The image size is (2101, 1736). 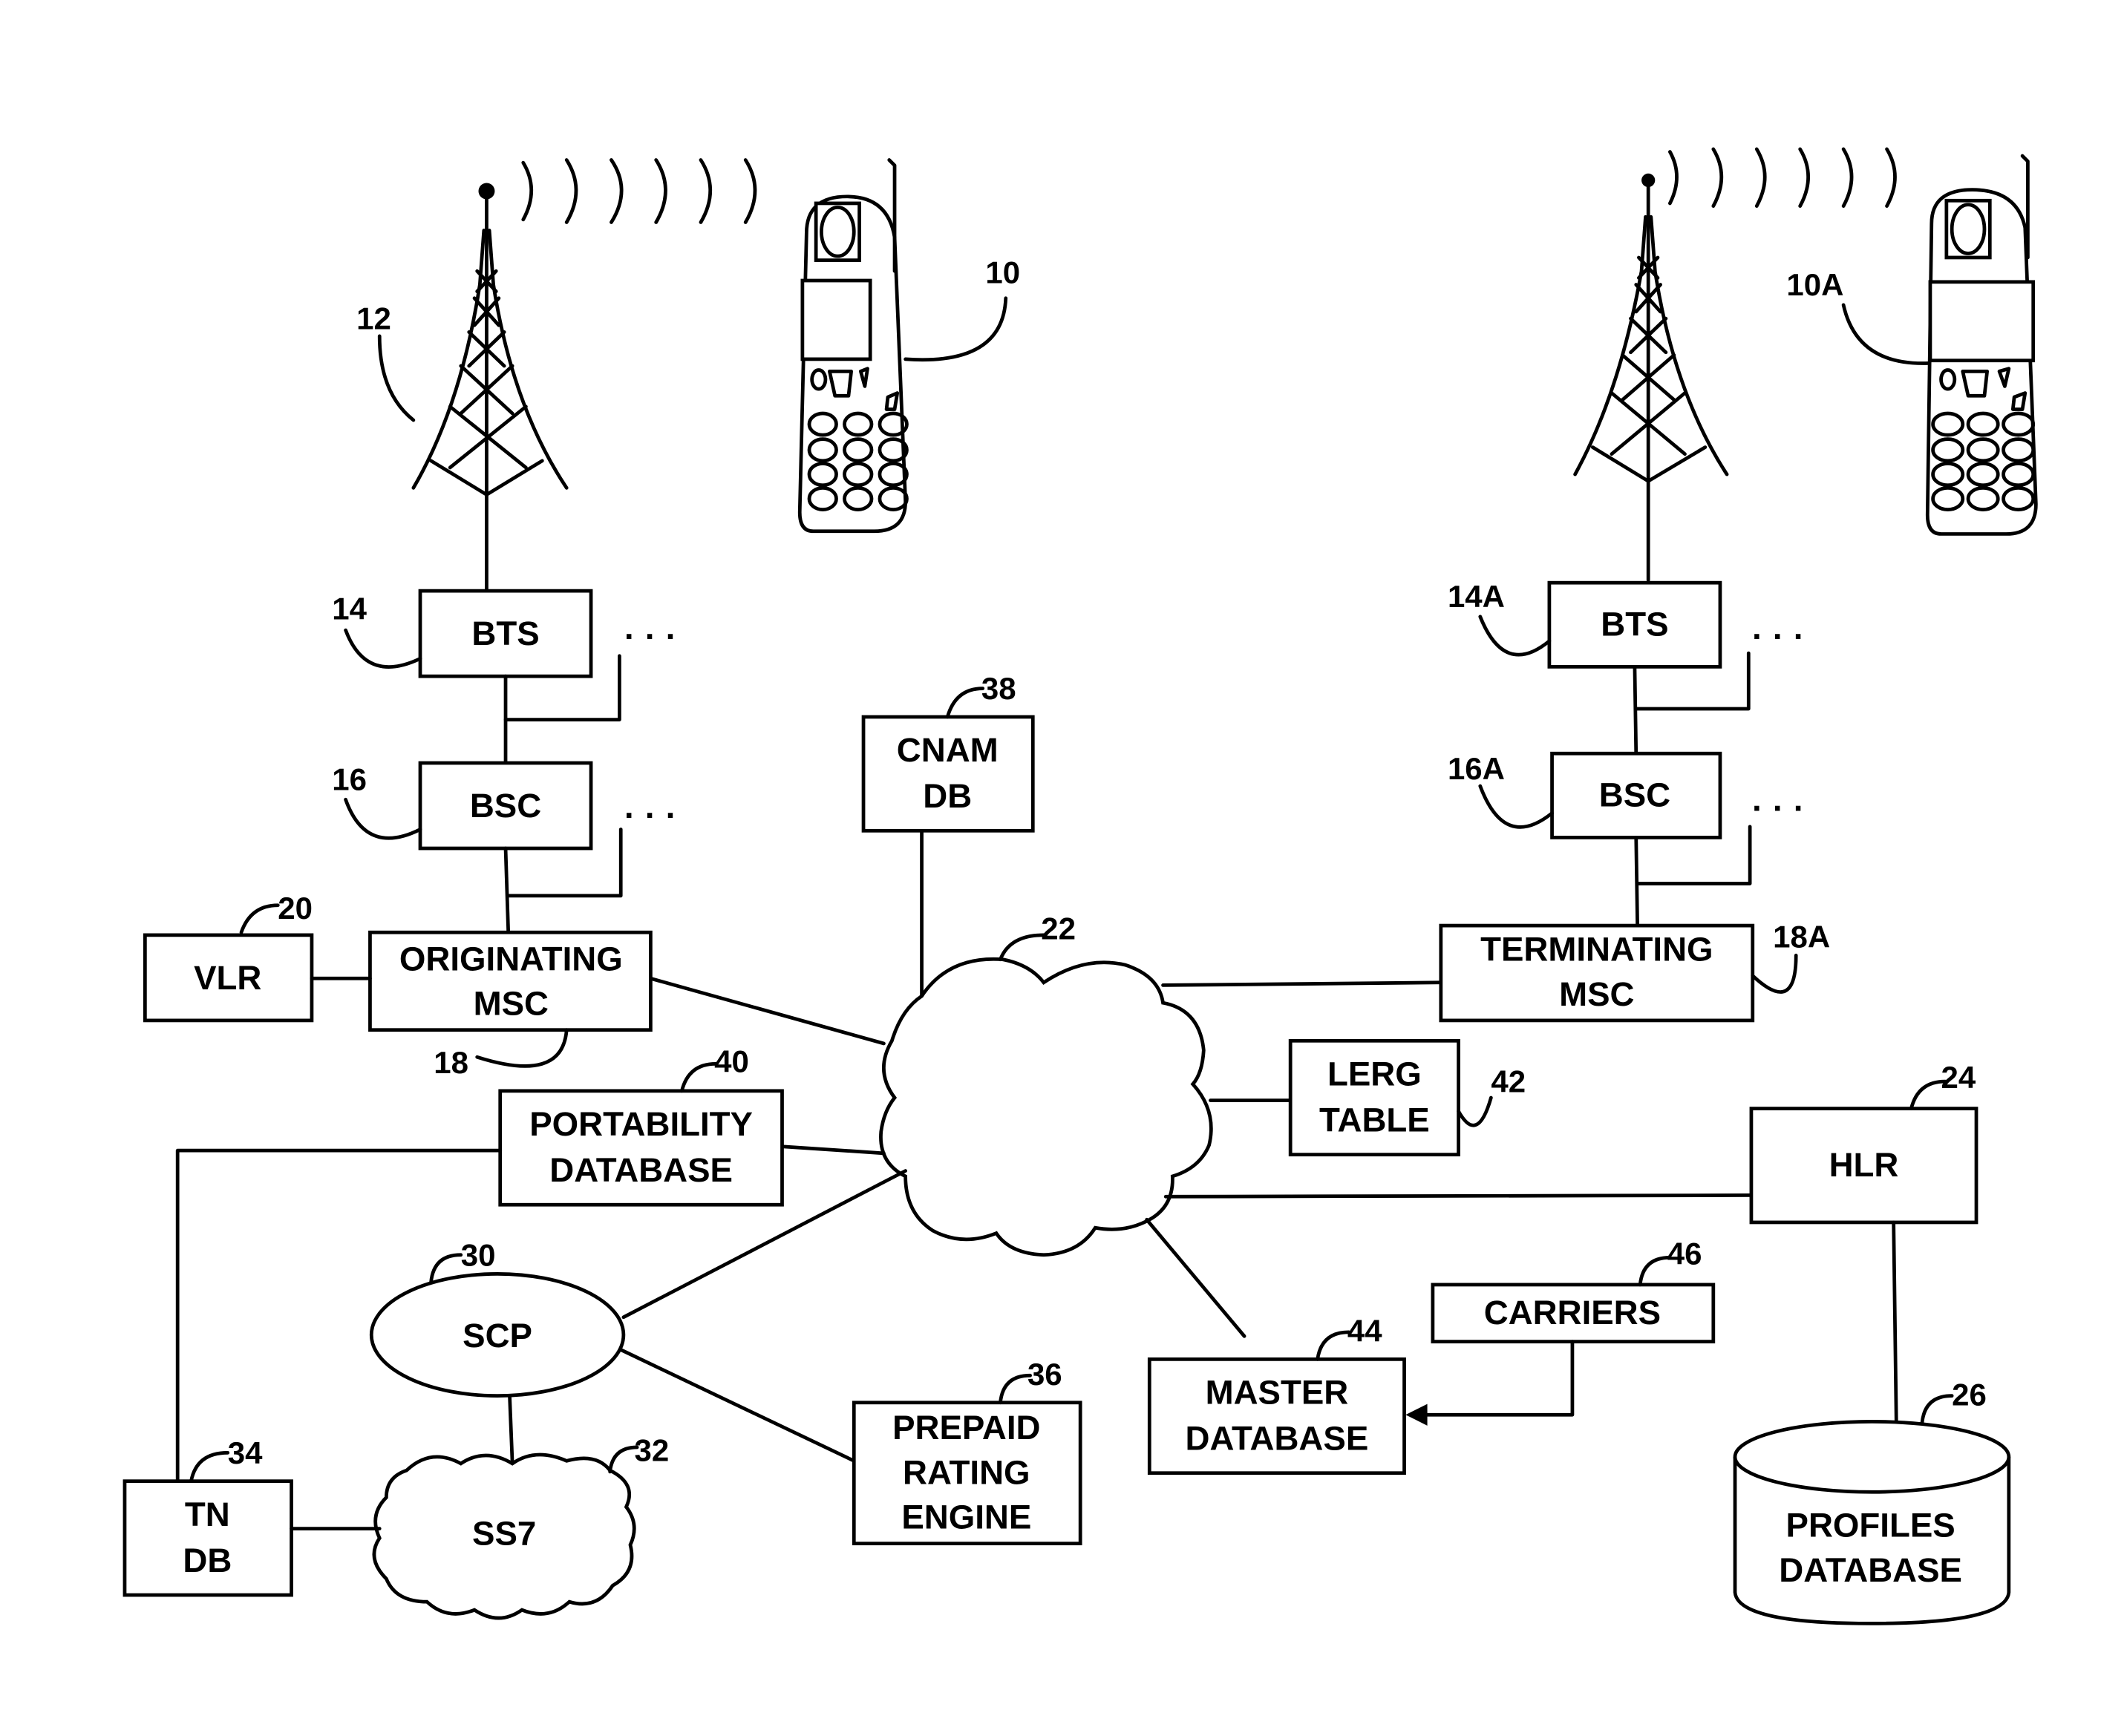 I want to click on bts-ellipsis: · · ·, so click(x=650, y=636).